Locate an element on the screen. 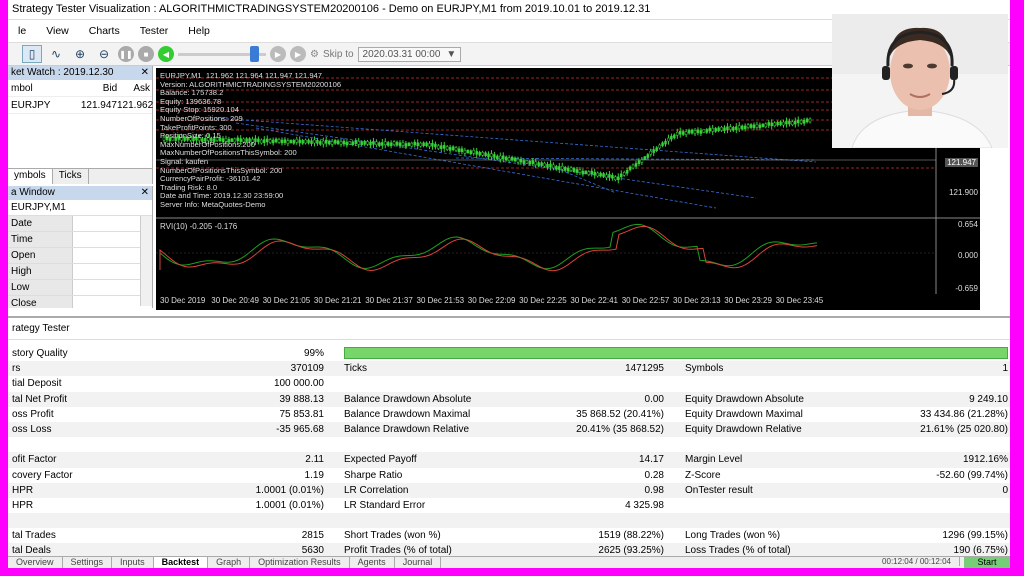 The image size is (1024, 576). stat-label: Z-Score is located at coordinates (703, 475).